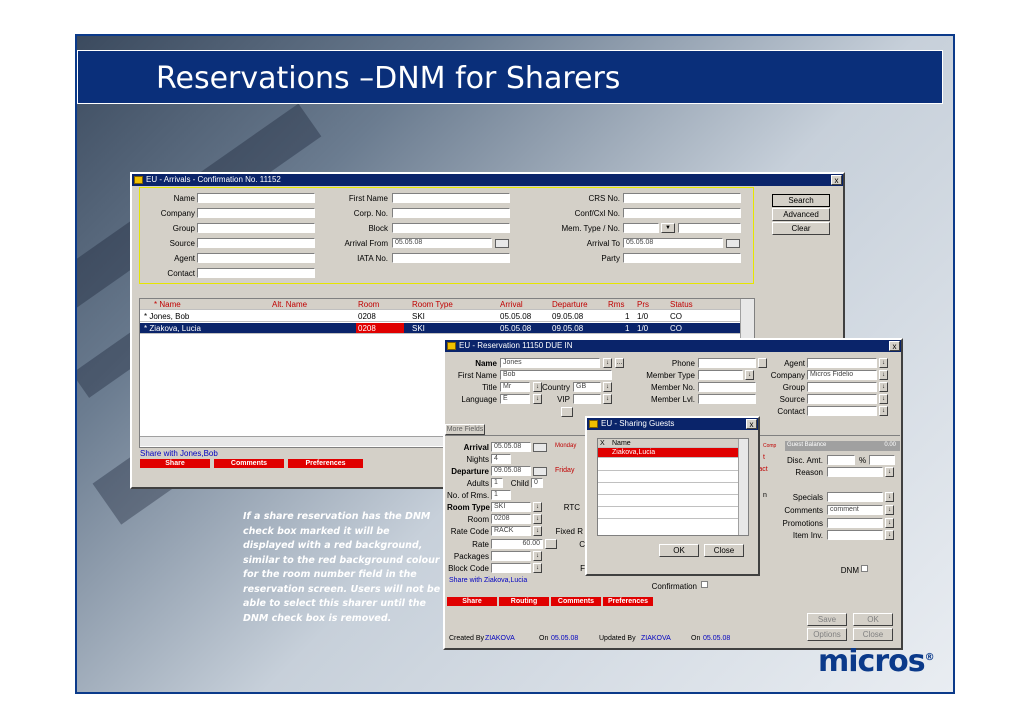 The height and width of the screenshot is (728, 1030). I want to click on tab-preferences: Preferences, so click(325, 463).